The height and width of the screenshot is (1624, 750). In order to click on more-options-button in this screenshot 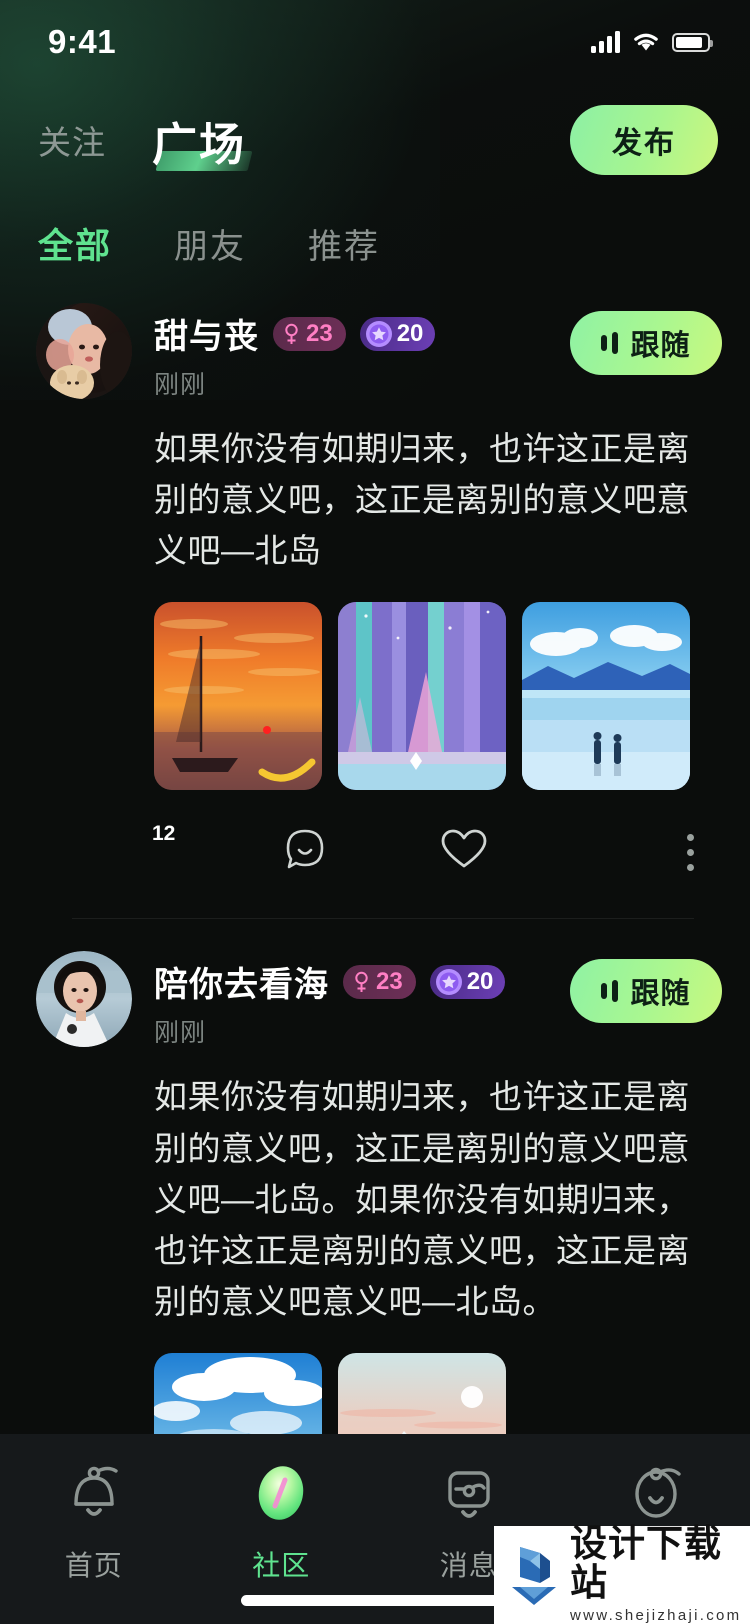, I will do `click(690, 849)`.